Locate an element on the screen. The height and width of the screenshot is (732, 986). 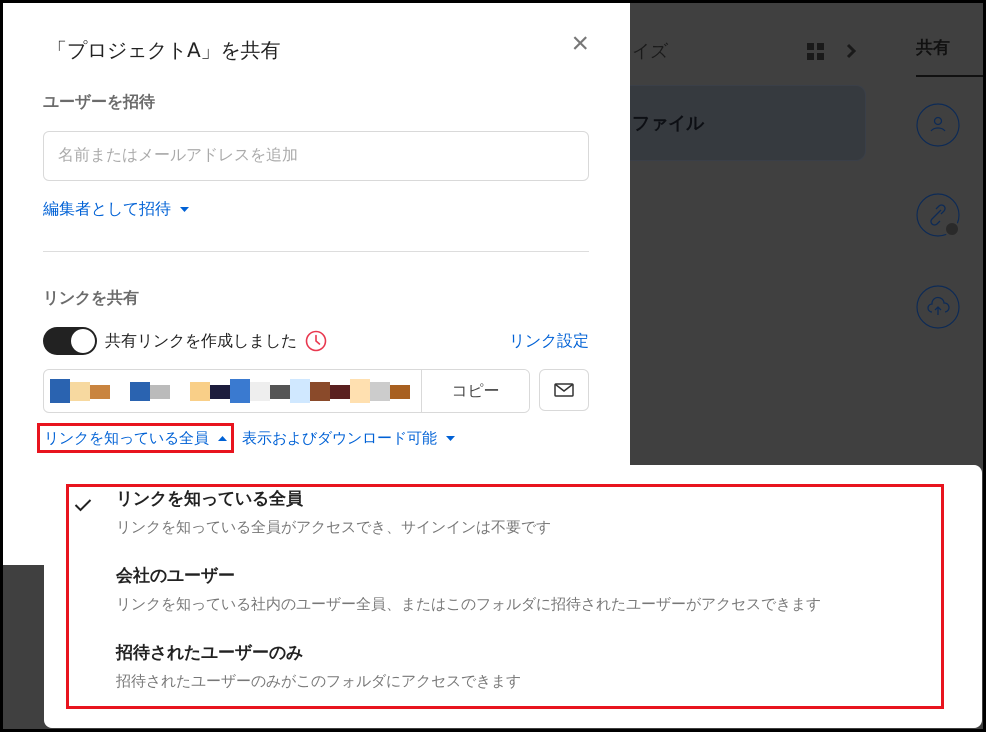
link-icon is located at coordinates (939, 216).